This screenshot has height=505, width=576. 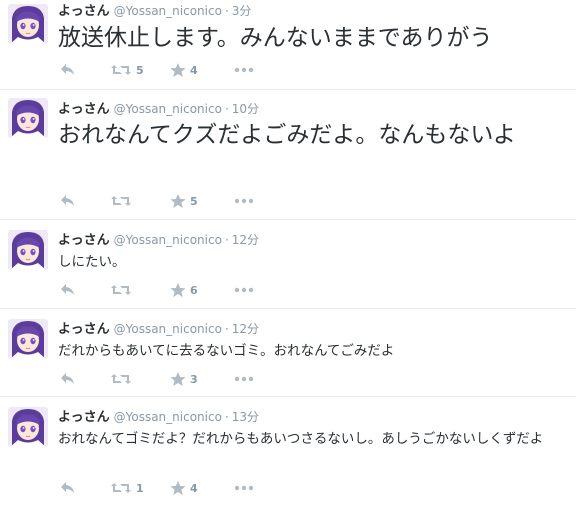 I want to click on retweet-count: 1, so click(x=140, y=488).